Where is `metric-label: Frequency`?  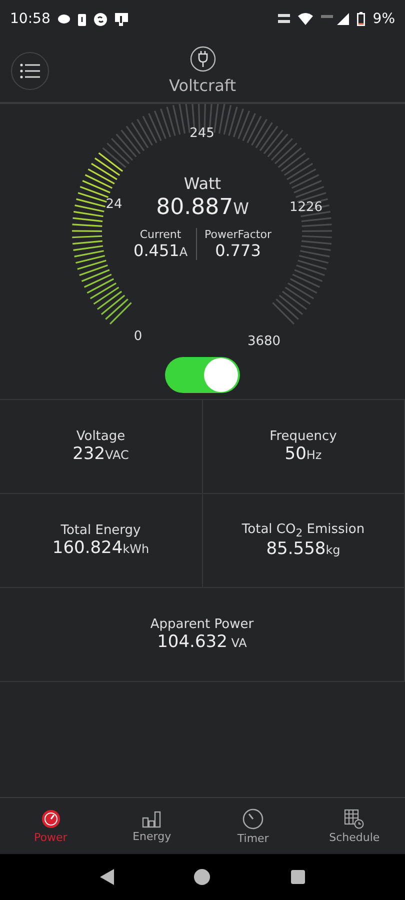 metric-label: Frequency is located at coordinates (303, 436).